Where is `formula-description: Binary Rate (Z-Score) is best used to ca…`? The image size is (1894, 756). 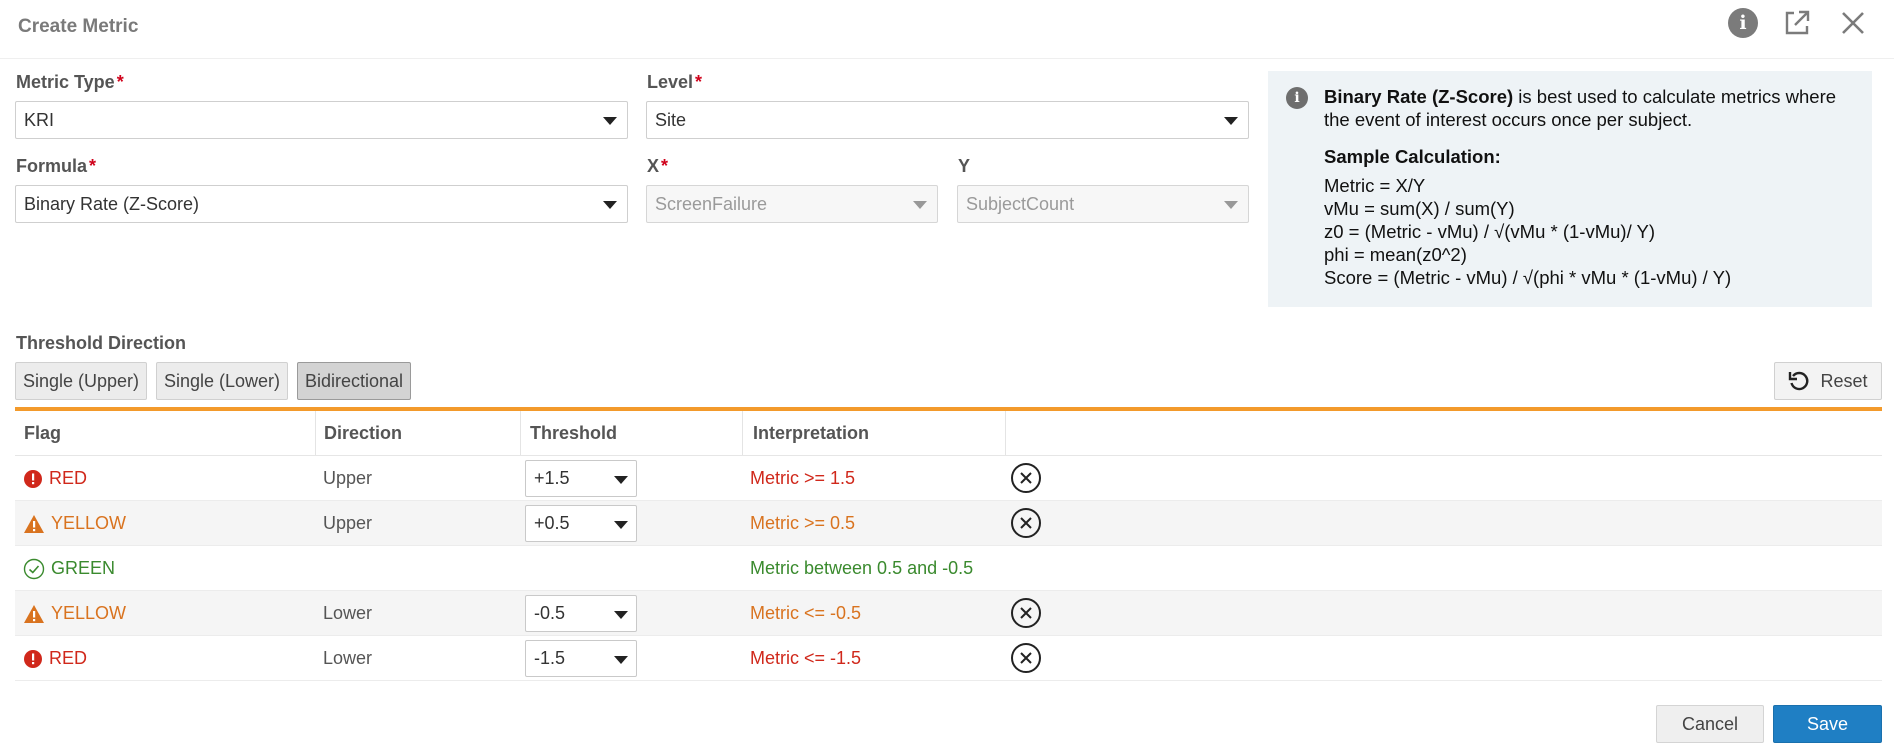
formula-description: Binary Rate (Z-Score) is best used to ca… is located at coordinates (1580, 108).